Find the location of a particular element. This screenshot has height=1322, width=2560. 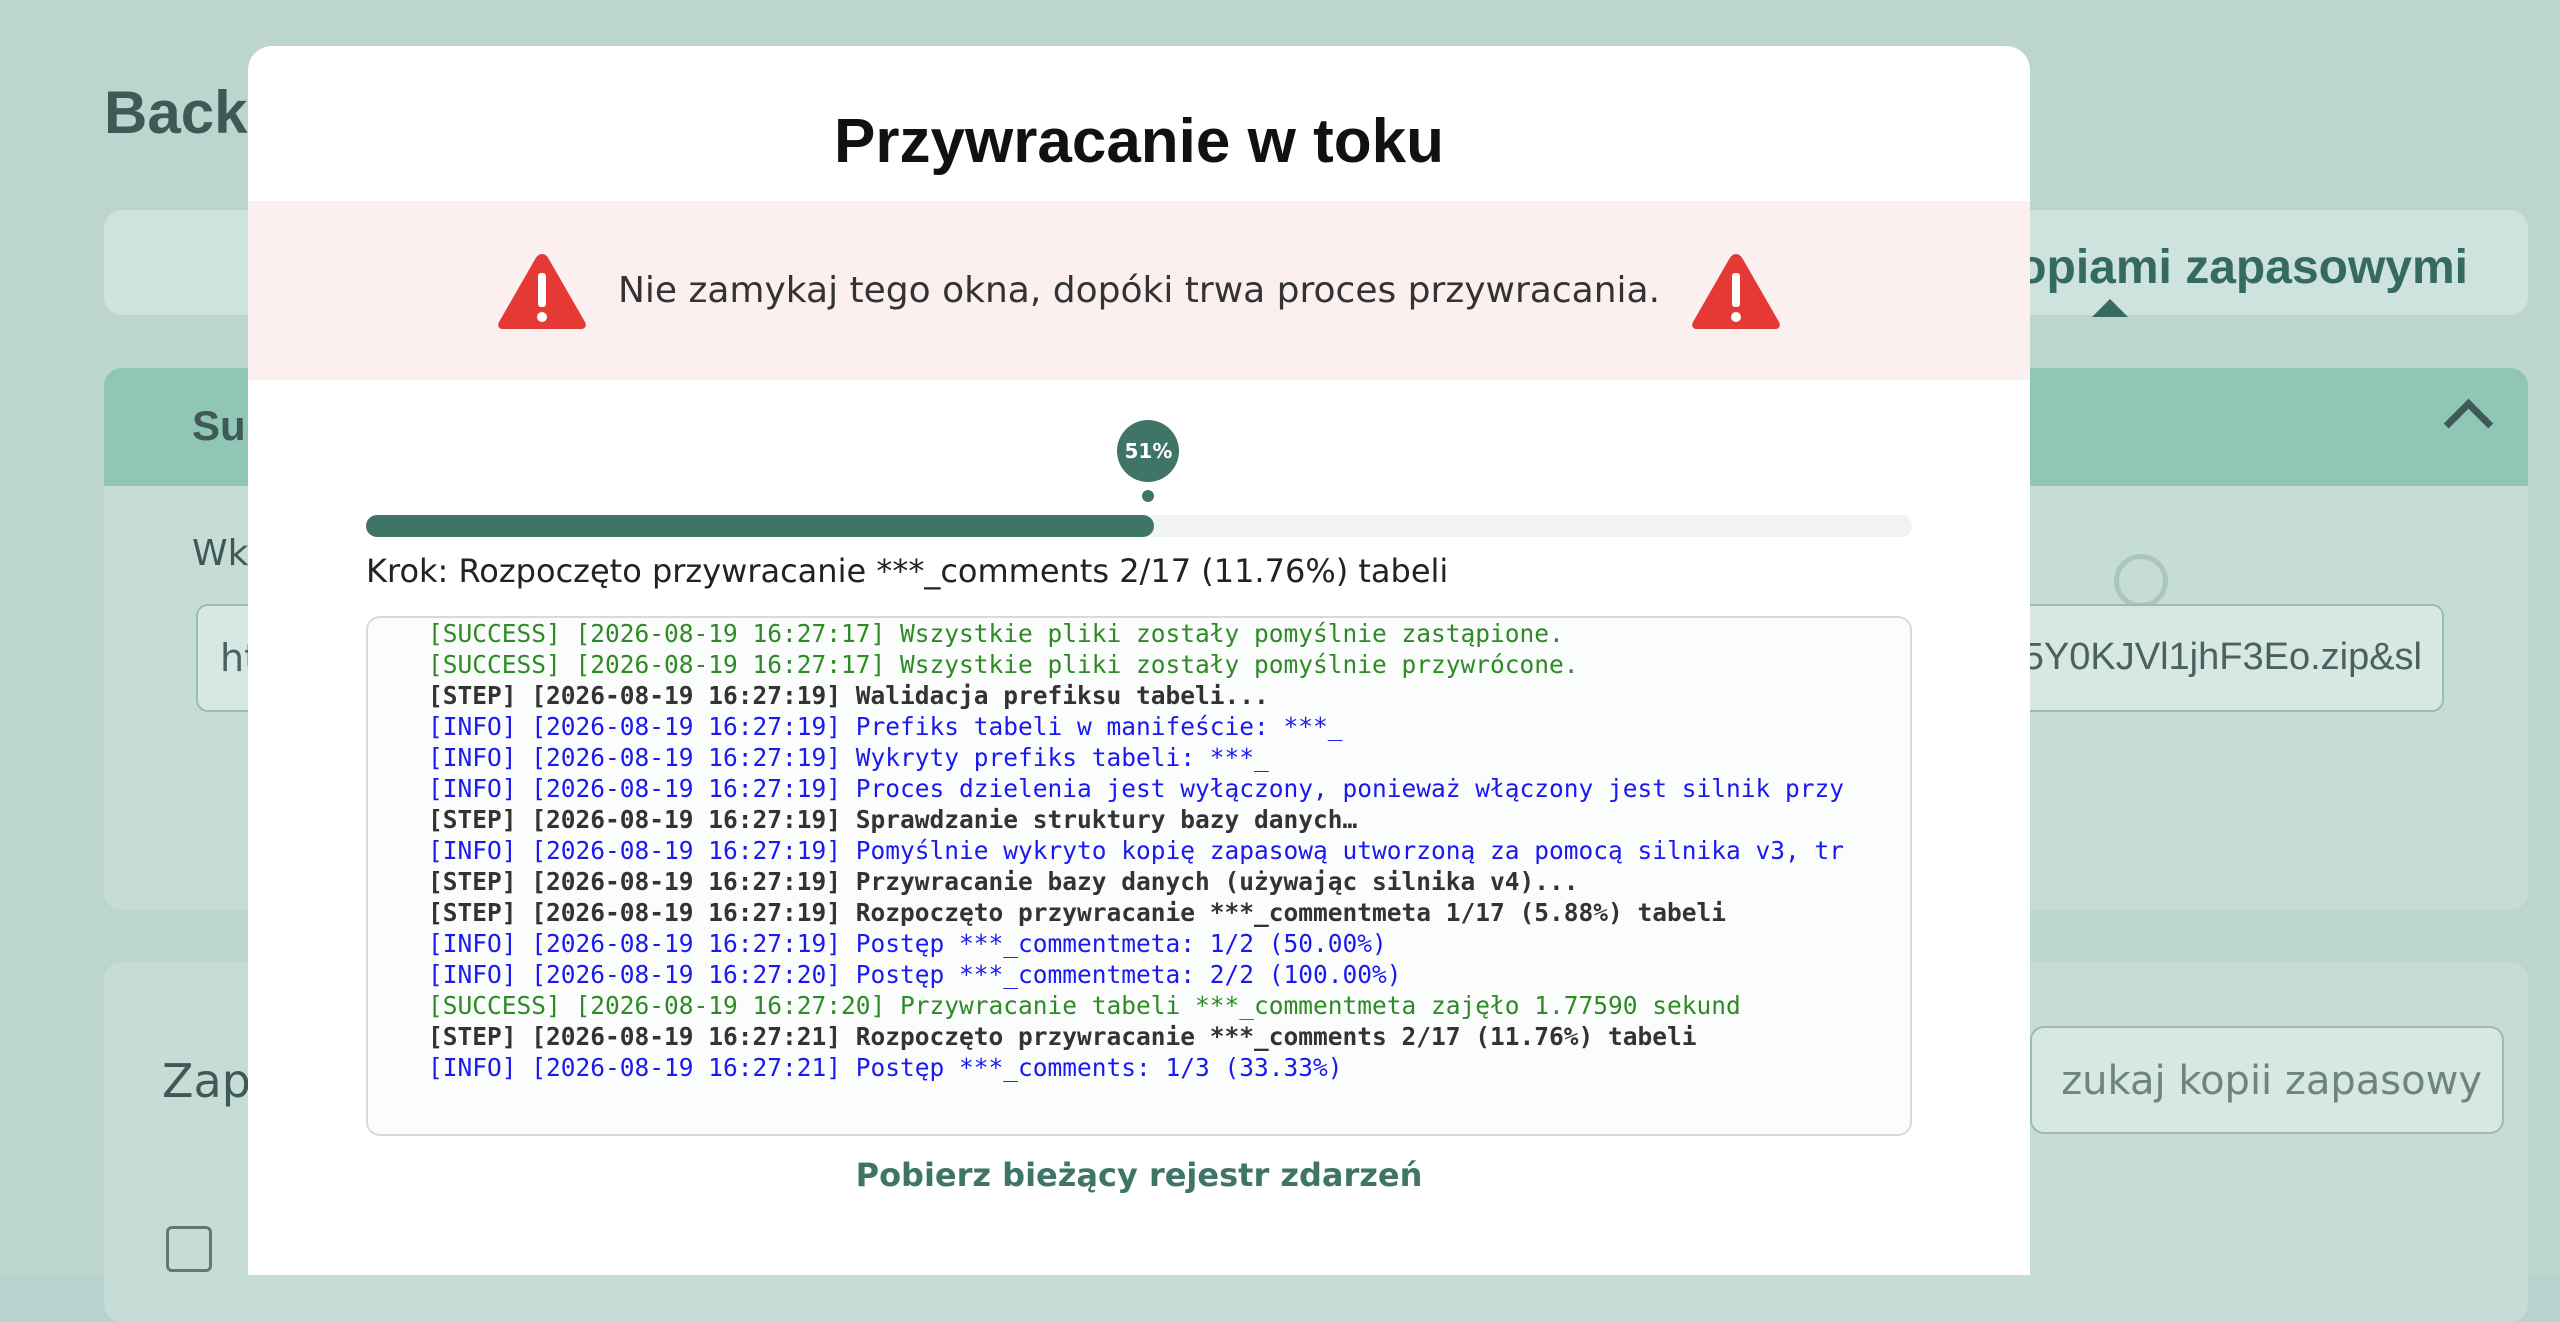

download-log-link: Pobierz bieżący rejestr zdarzeń is located at coordinates (1139, 1175).